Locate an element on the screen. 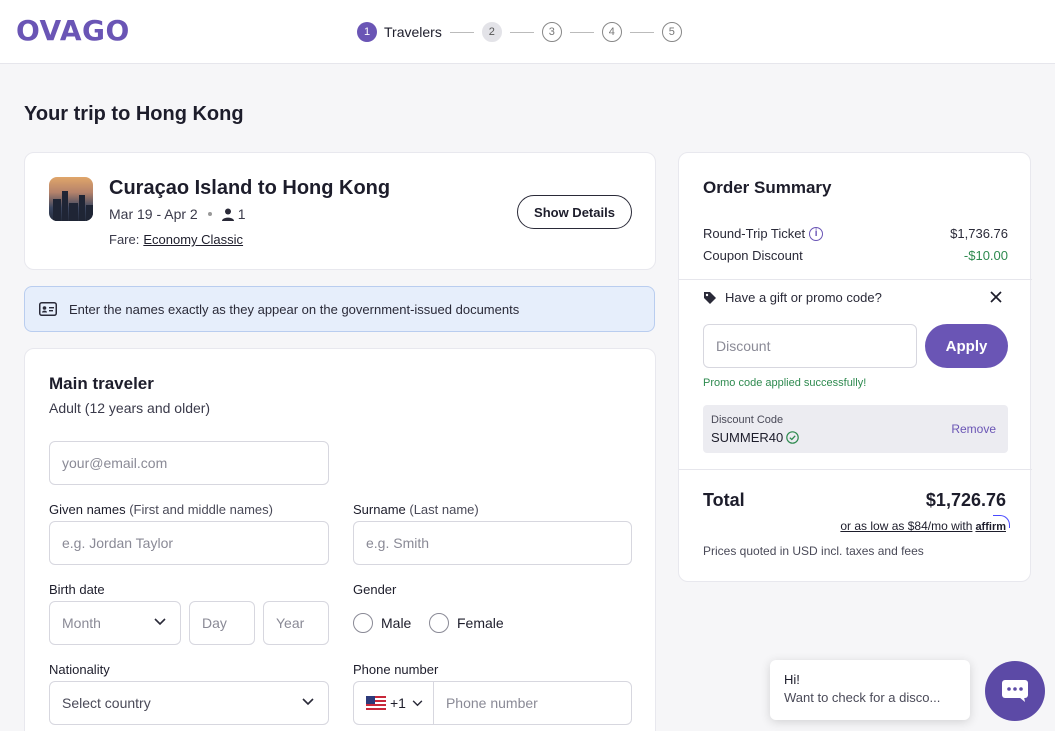 Image resolution: width=1055 pixels, height=731 pixels. fare-info: Fare: Economy Classic is located at coordinates (176, 239).